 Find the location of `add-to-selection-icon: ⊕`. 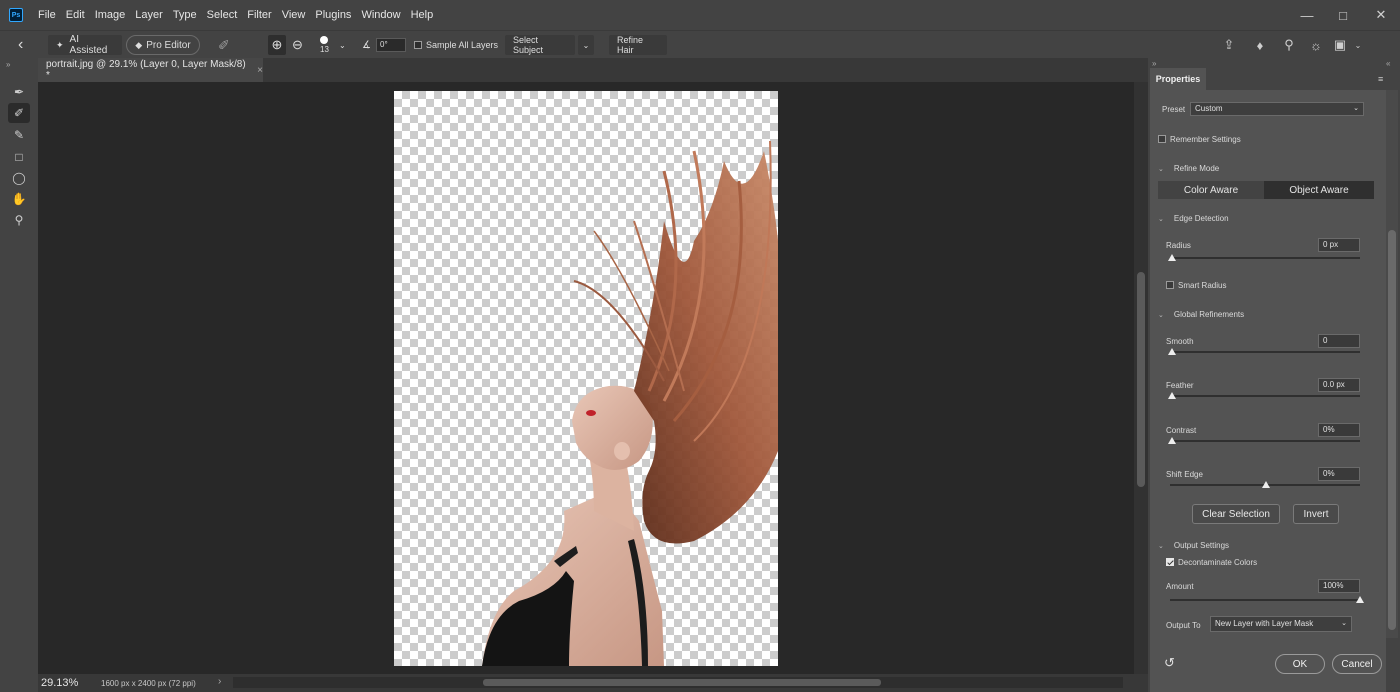

add-to-selection-icon: ⊕ is located at coordinates (277, 45).